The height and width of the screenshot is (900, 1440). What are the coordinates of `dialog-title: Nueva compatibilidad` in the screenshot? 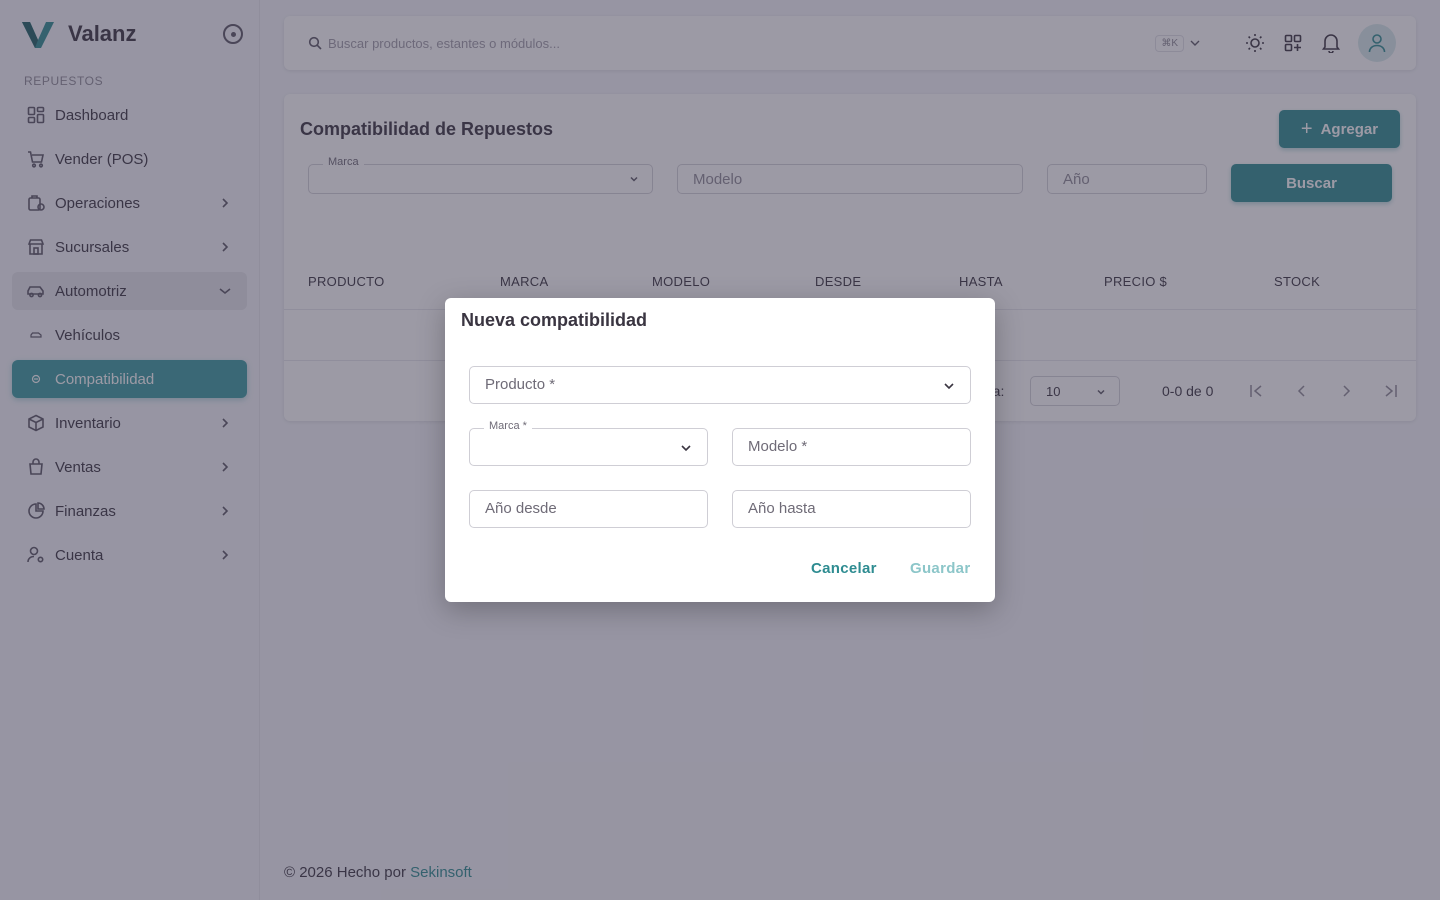 It's located at (554, 320).